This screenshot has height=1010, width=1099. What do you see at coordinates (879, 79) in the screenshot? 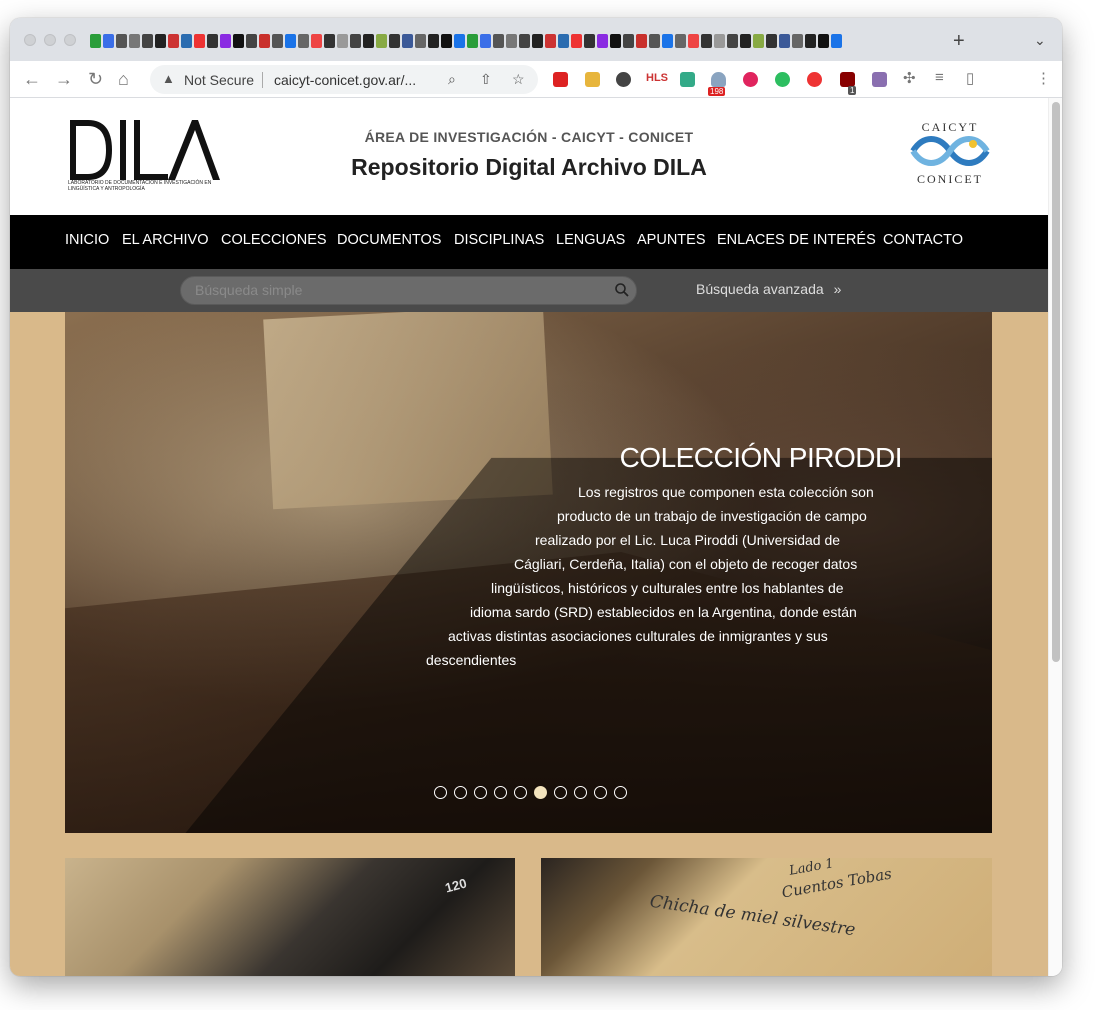
I see `owl-extension-icon` at bounding box center [879, 79].